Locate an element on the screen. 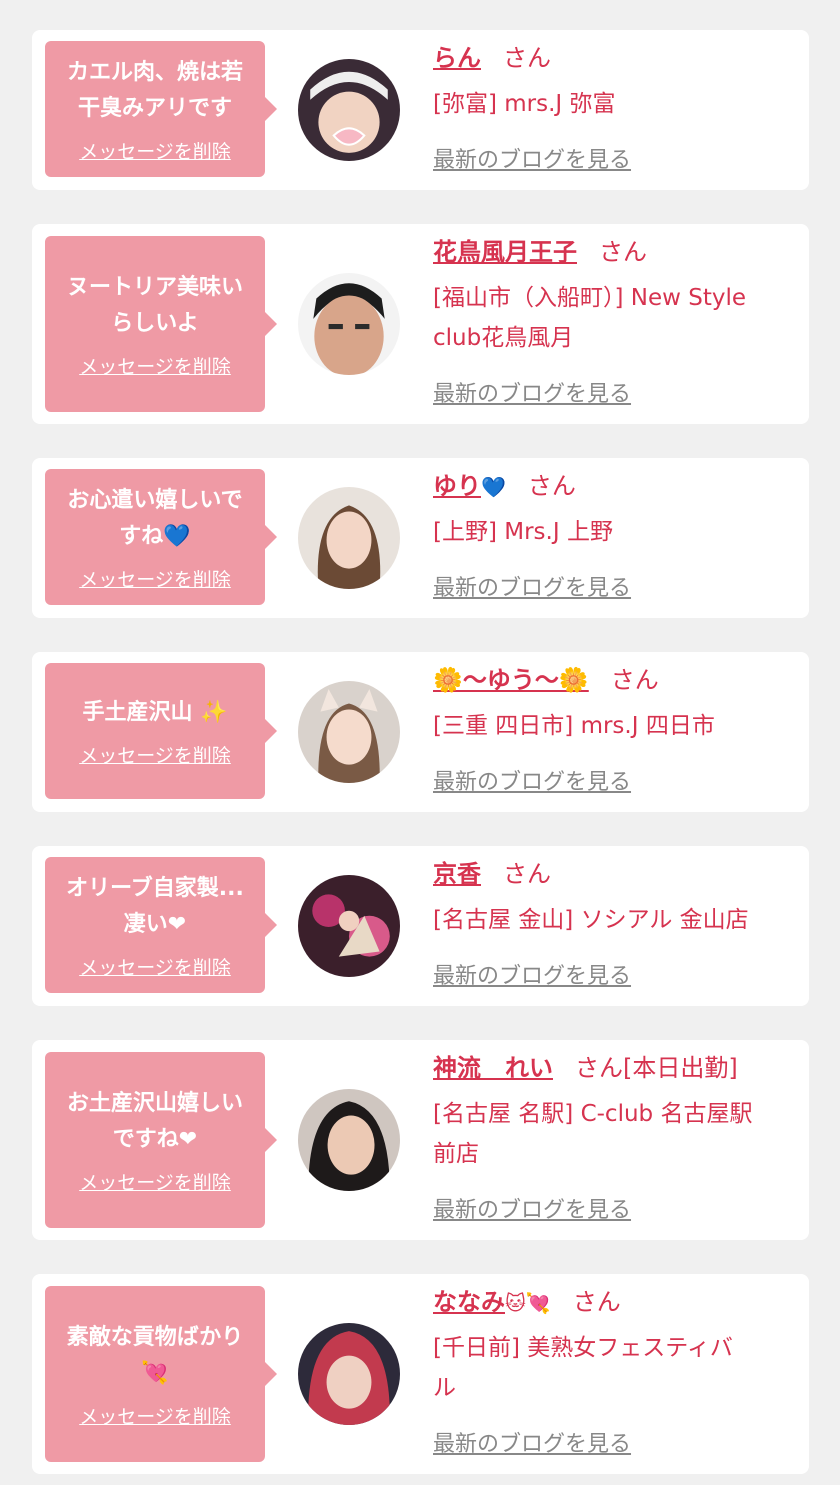  message-bubble: 素敵な貢物ばかり 💘 メッセージを削除 is located at coordinates (161, 1374).